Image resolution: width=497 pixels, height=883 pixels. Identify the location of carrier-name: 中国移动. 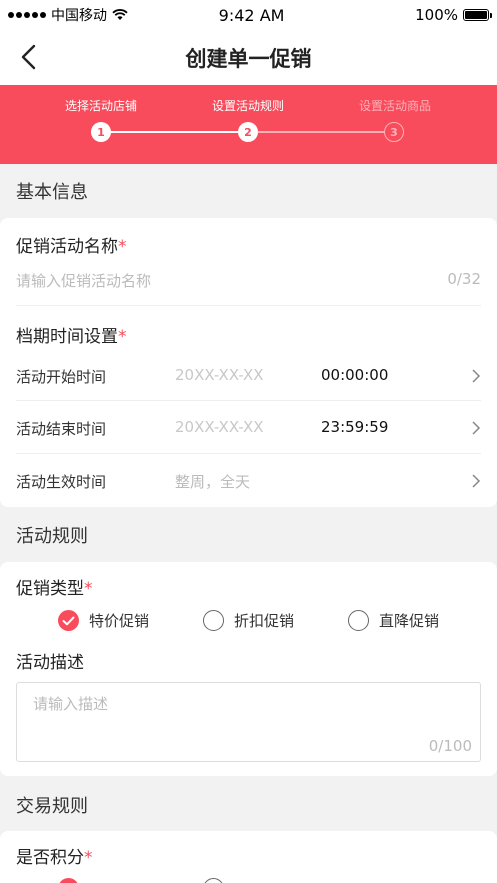
(79, 16).